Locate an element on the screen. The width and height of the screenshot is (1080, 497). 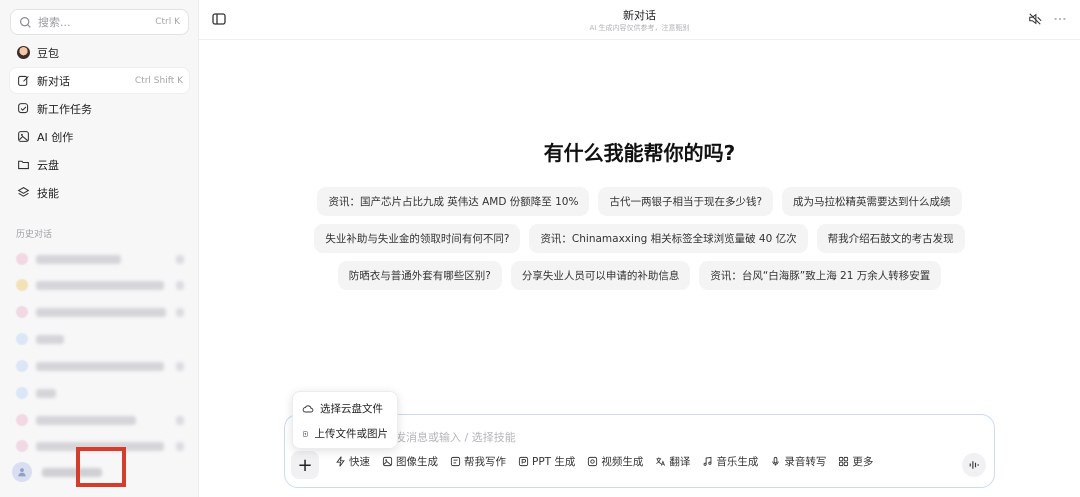
suggestion-chip: 成为马拉松精英需要达到什么成绩 is located at coordinates (872, 201).